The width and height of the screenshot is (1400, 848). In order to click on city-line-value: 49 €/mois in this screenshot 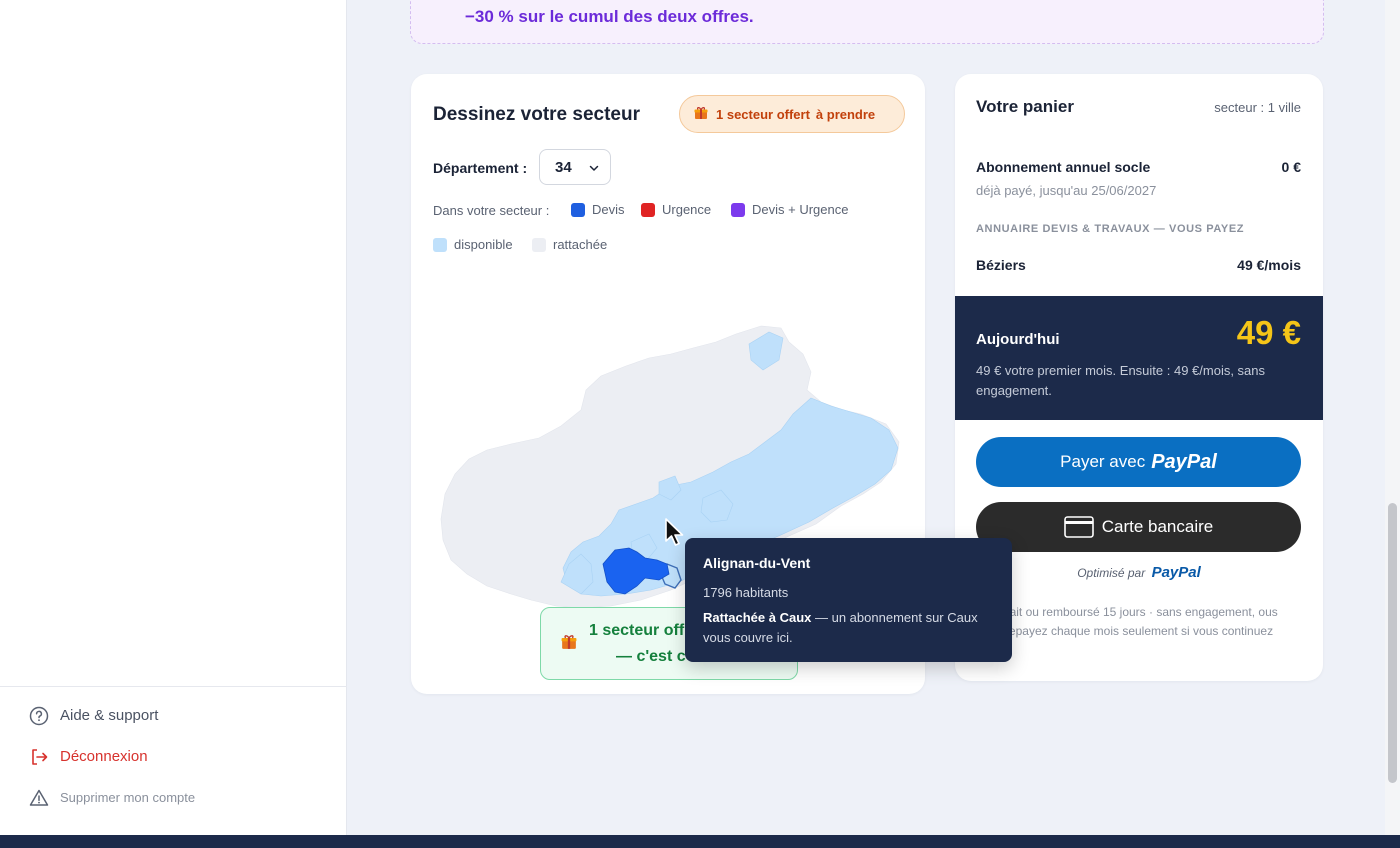, I will do `click(1269, 265)`.